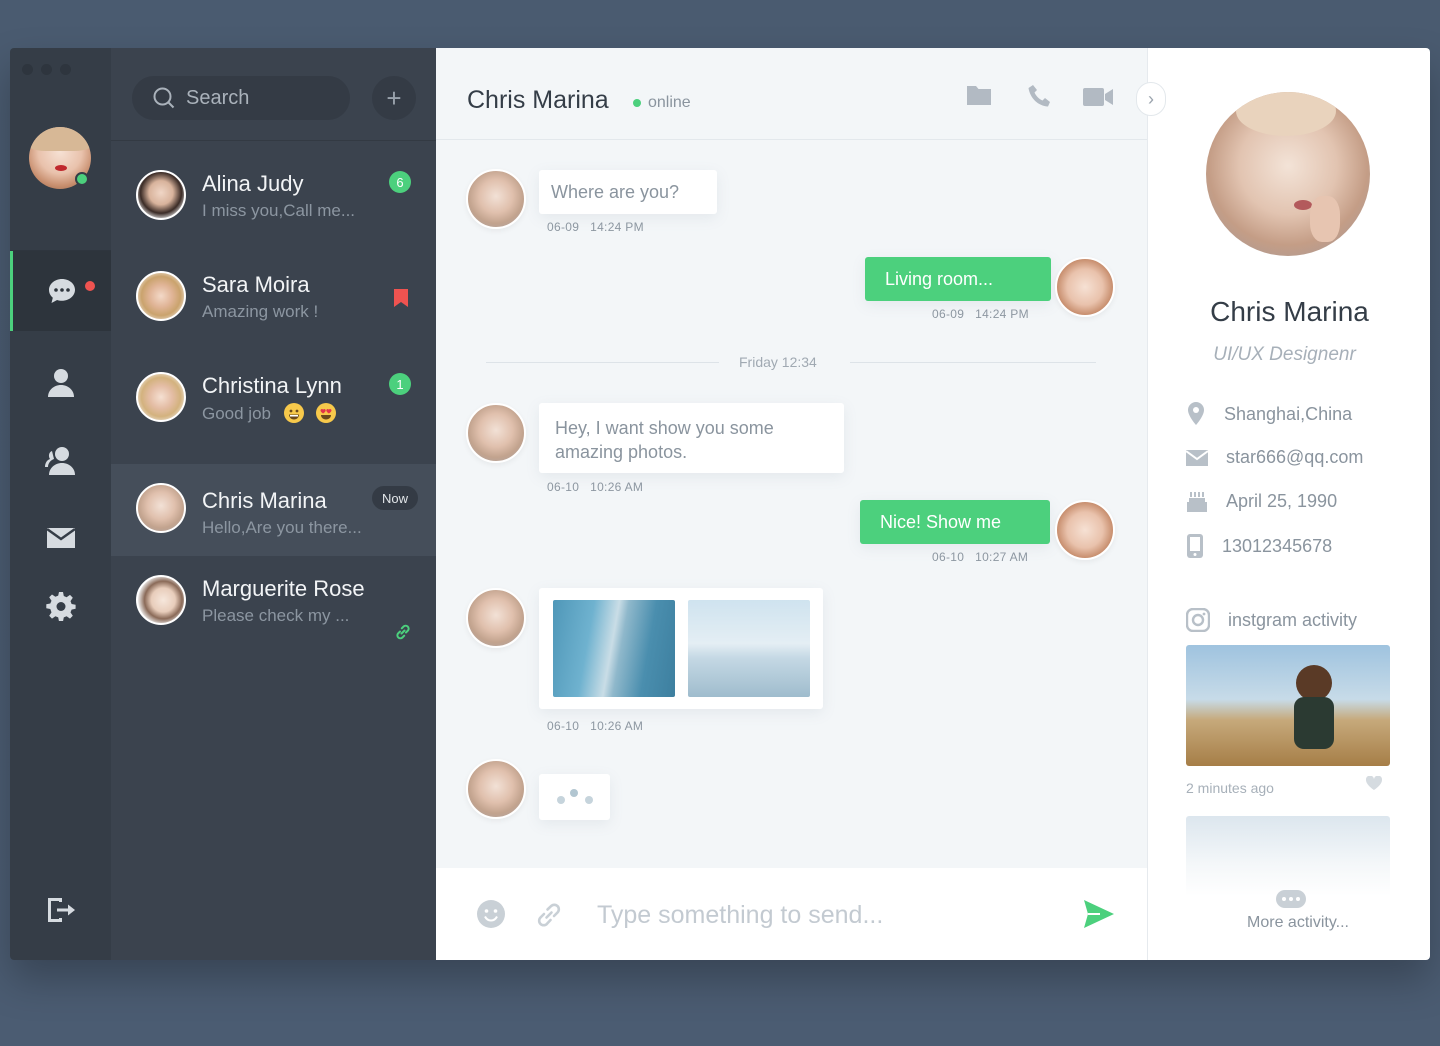 The width and height of the screenshot is (1440, 1046). I want to click on contacts-icon, so click(59, 461).